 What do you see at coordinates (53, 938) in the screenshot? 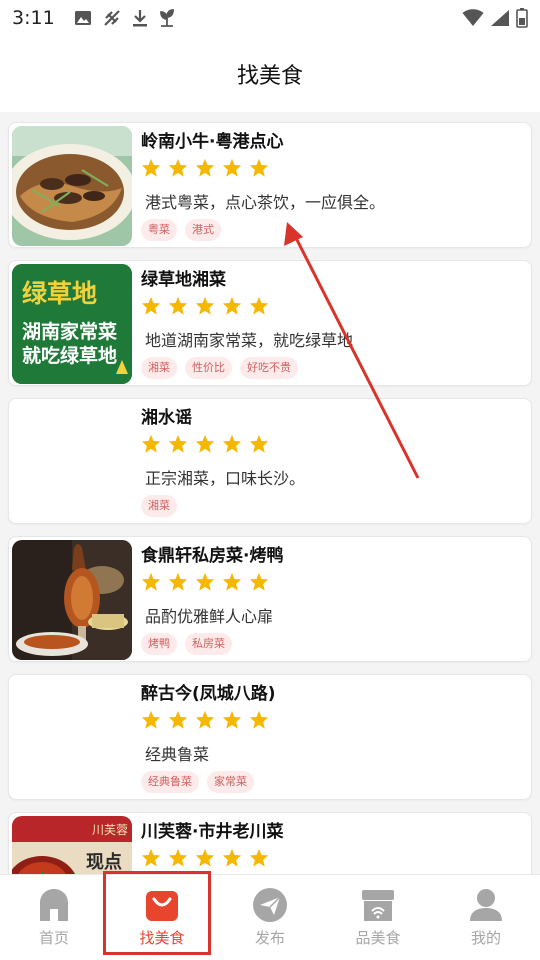
I see `tab-label: 首页` at bounding box center [53, 938].